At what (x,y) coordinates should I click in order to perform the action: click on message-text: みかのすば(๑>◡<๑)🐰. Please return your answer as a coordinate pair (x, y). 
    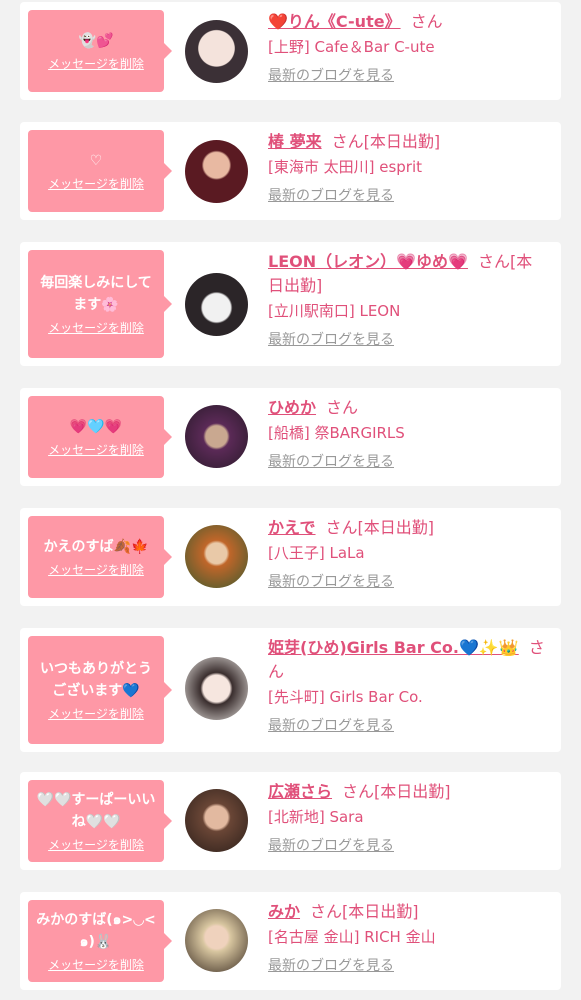
    Looking at the image, I should click on (96, 931).